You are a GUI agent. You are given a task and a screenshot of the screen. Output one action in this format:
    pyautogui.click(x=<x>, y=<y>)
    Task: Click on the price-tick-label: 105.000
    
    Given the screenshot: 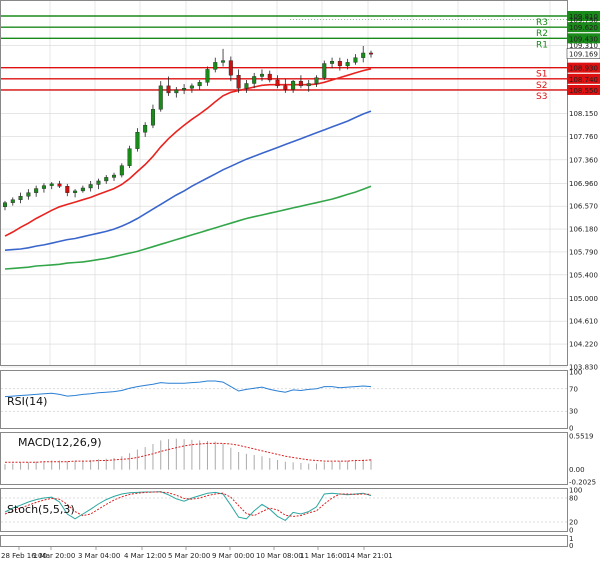 What is the action you would take?
    pyautogui.click(x=583, y=299)
    